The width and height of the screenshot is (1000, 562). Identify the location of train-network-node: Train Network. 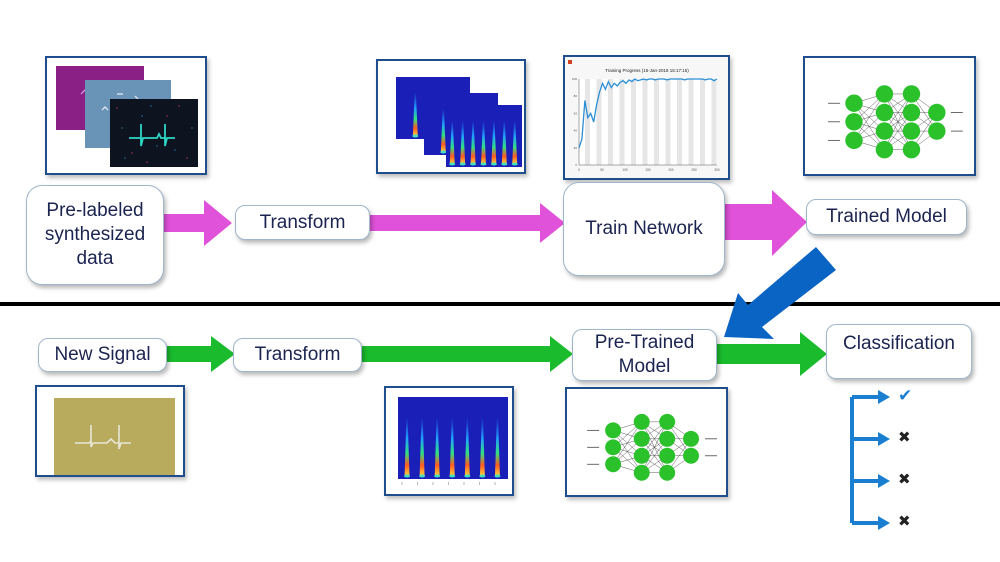
(644, 229).